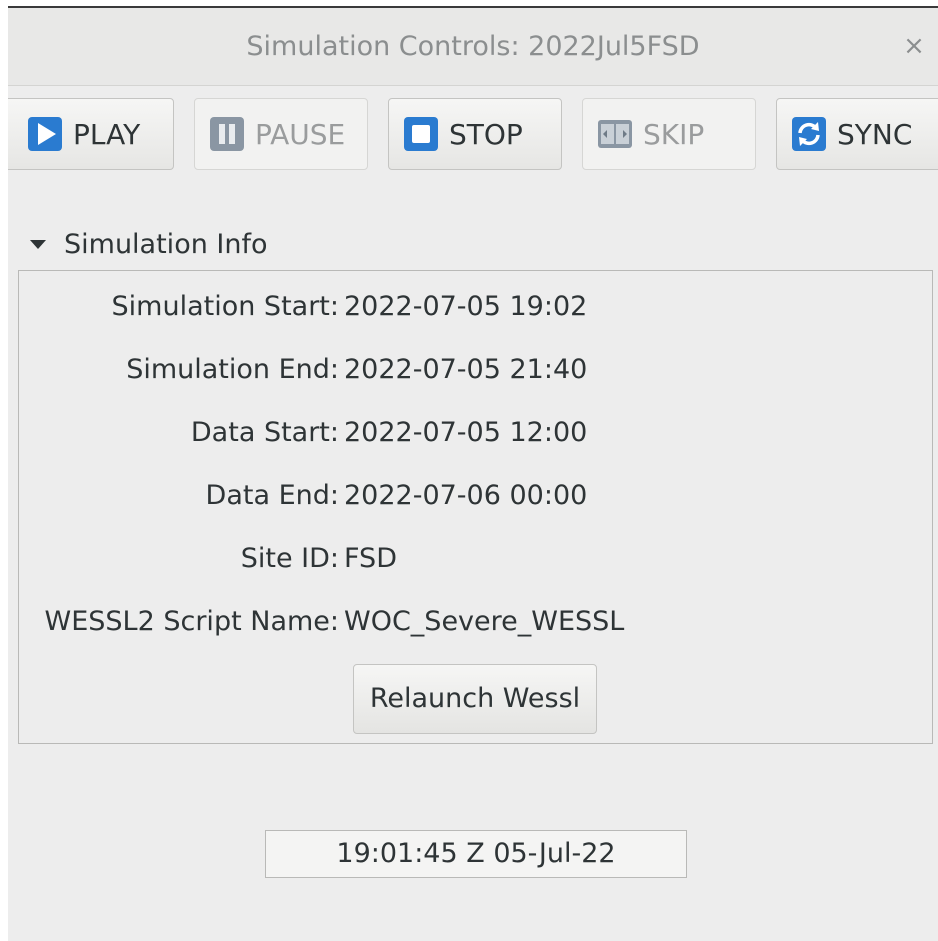 This screenshot has height=941, width=938. What do you see at coordinates (466, 432) in the screenshot?
I see `info-value: 2022-07-05 12:00` at bounding box center [466, 432].